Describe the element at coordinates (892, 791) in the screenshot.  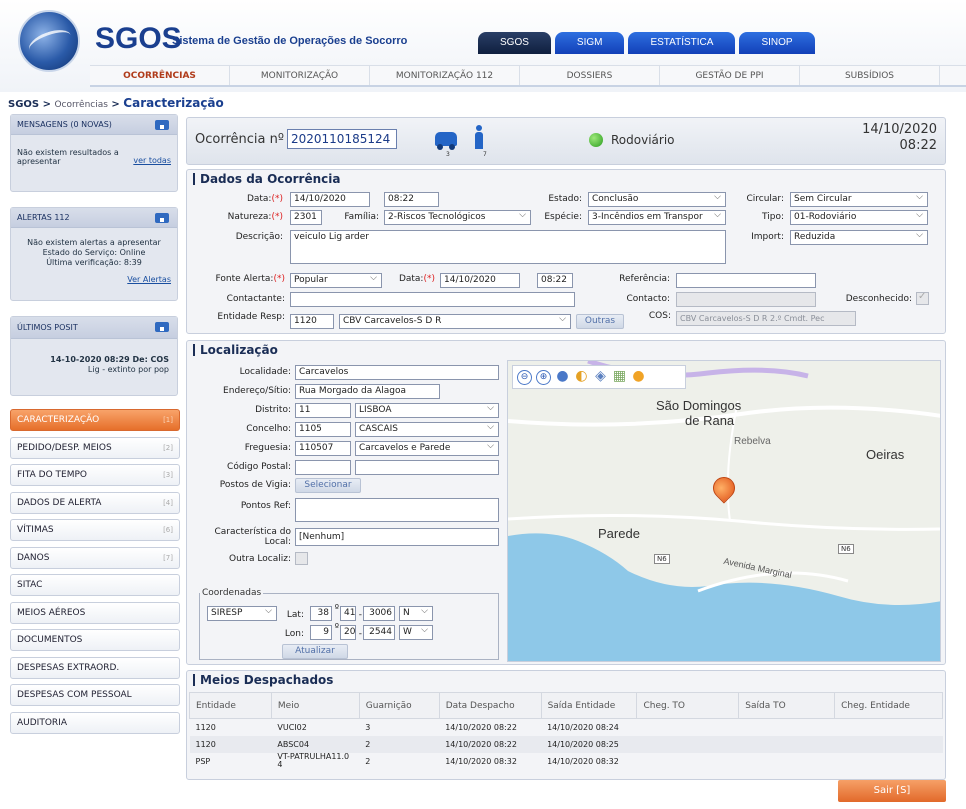
I see `sair-button: Sair [S]` at that location.